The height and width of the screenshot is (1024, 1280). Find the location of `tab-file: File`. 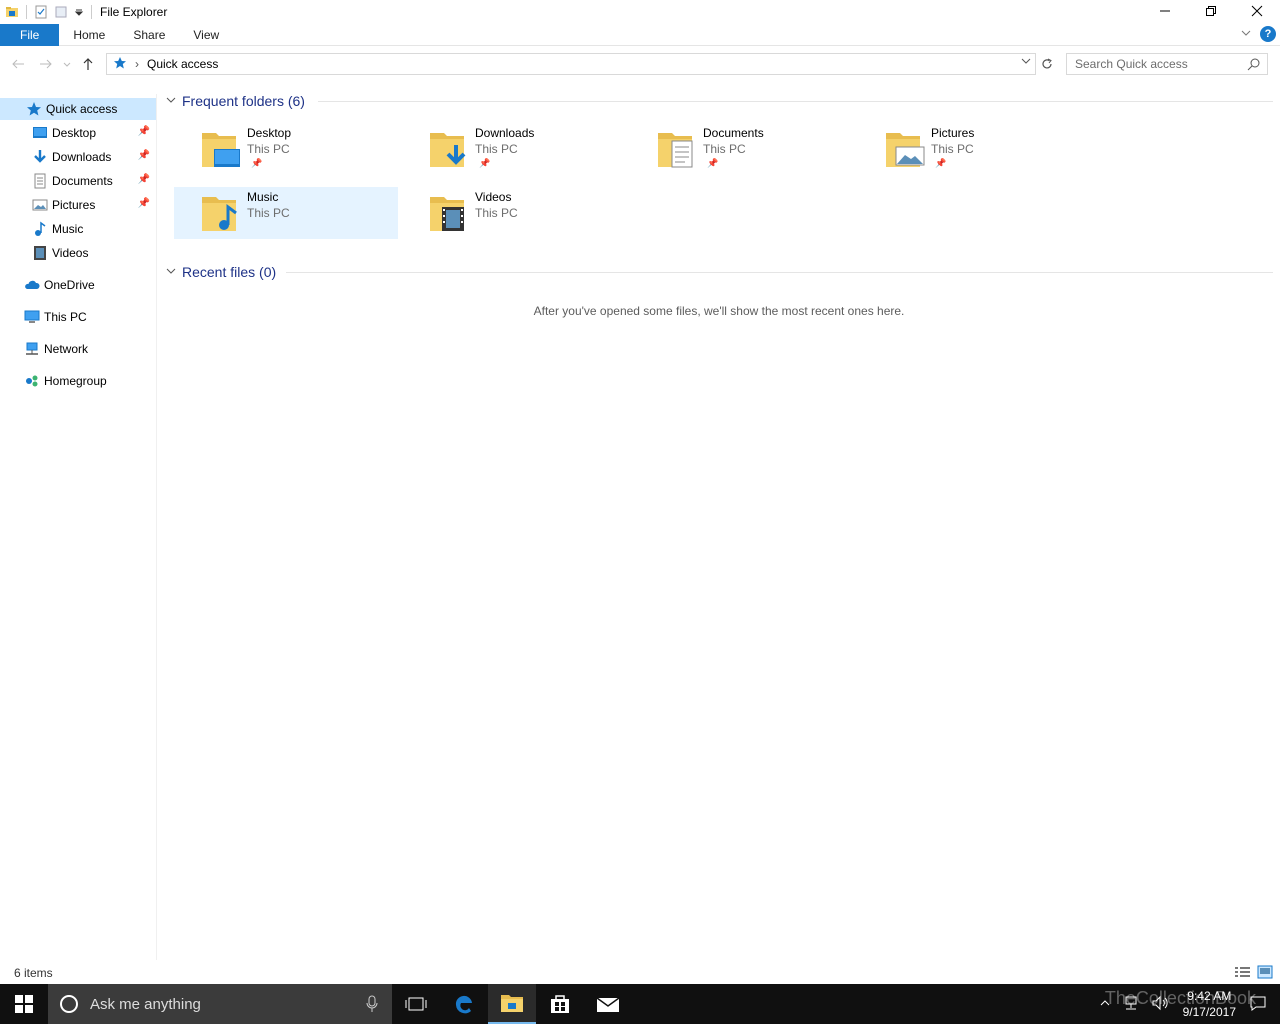

tab-file: File is located at coordinates (30, 34).